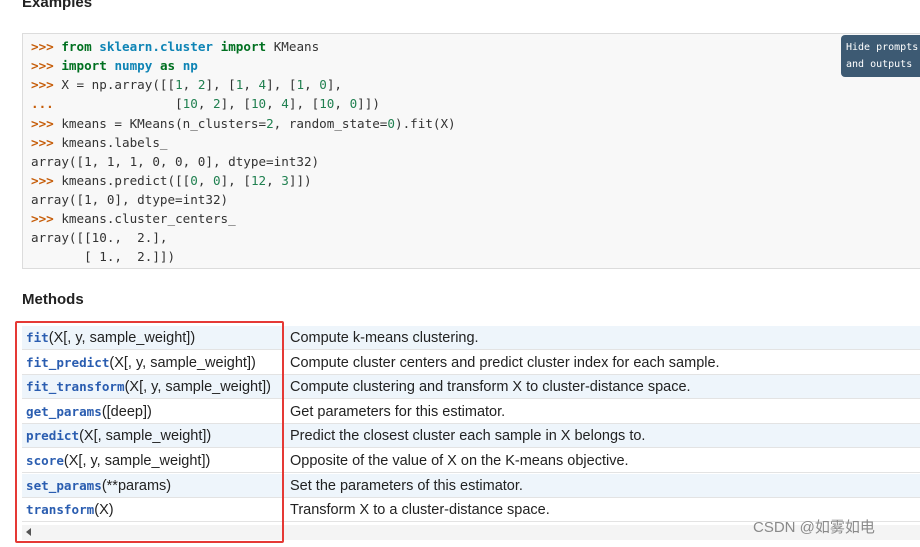 This screenshot has height=547, width=920. Describe the element at coordinates (398, 411) in the screenshot. I see `method-description: Get parameters for this estimator.` at that location.